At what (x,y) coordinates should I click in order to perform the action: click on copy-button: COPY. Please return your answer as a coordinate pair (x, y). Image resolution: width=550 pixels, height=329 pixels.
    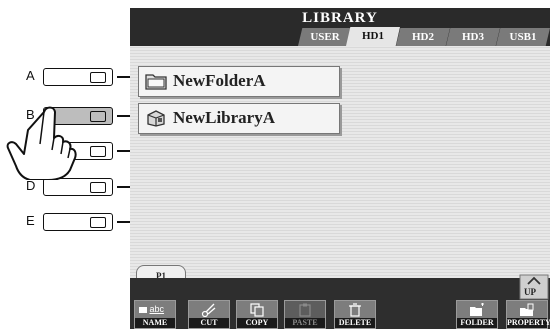
    Looking at the image, I should click on (257, 314).